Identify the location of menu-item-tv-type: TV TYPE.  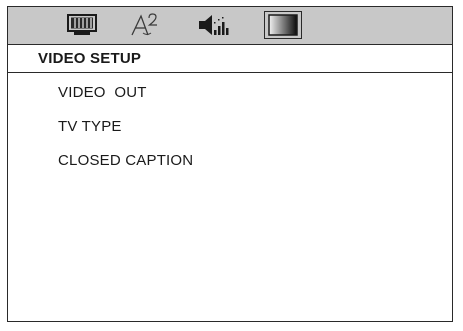
(90, 126).